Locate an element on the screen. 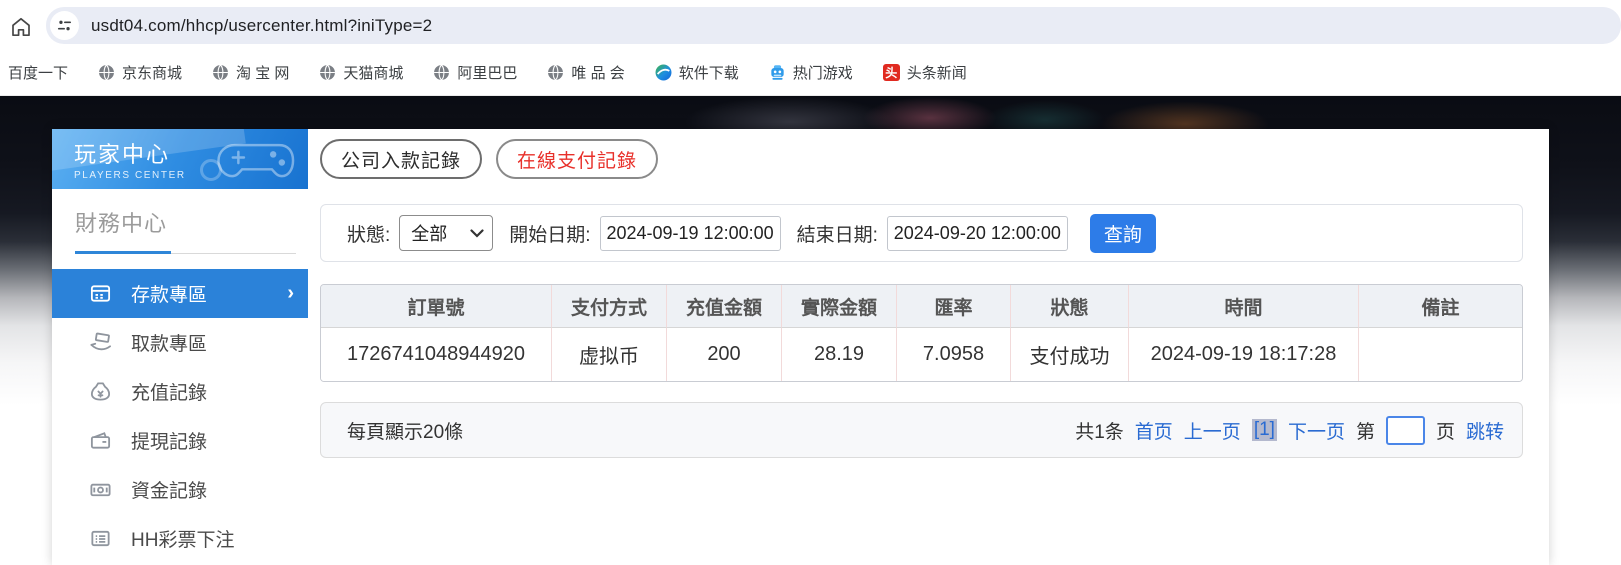 This screenshot has width=1621, height=565. sidebar-item-withdraw-zone: 取款專區 is located at coordinates (180, 342).